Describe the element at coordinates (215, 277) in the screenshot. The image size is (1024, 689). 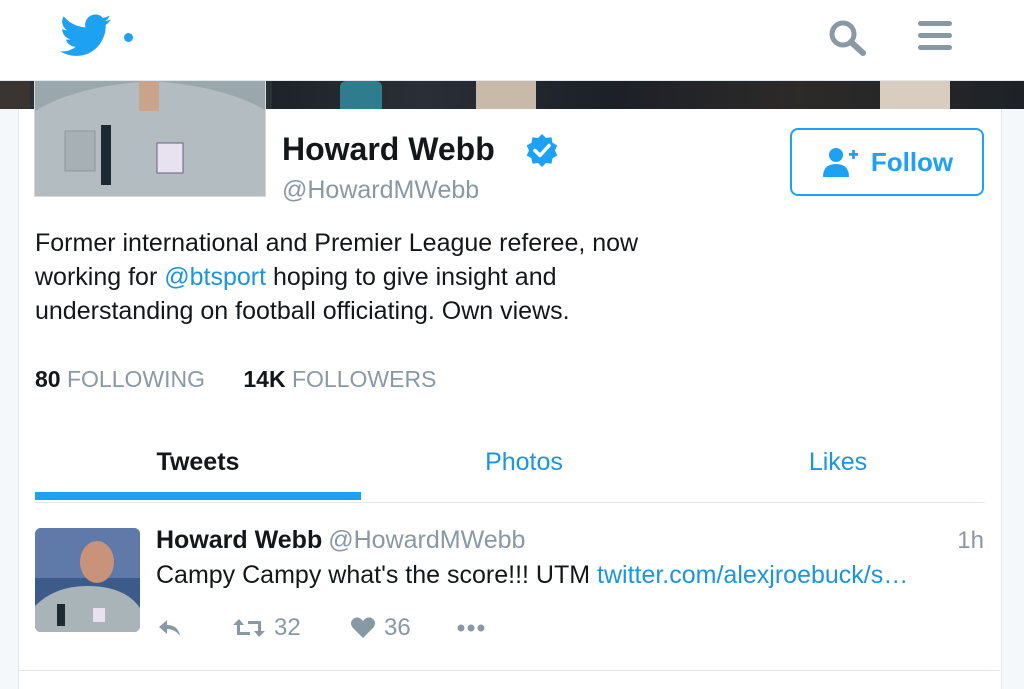
I see `bio-mention-link: @btsport` at that location.